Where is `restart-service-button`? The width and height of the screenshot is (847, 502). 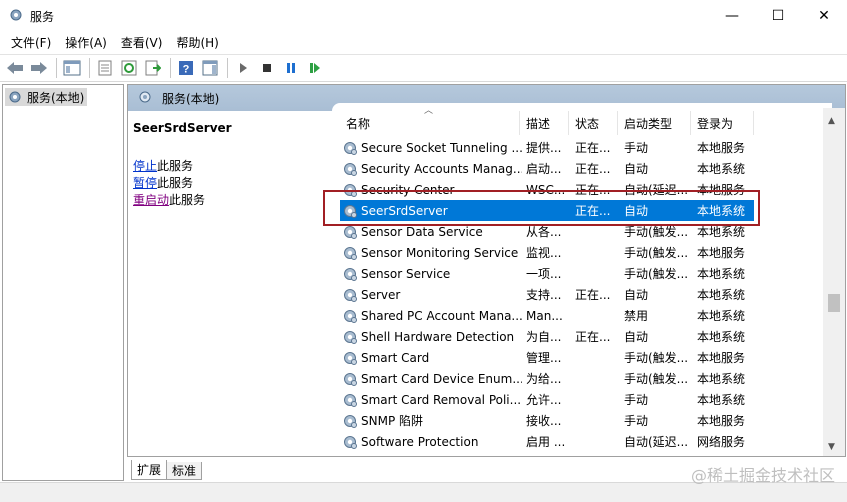
restart-service-button is located at coordinates (315, 68).